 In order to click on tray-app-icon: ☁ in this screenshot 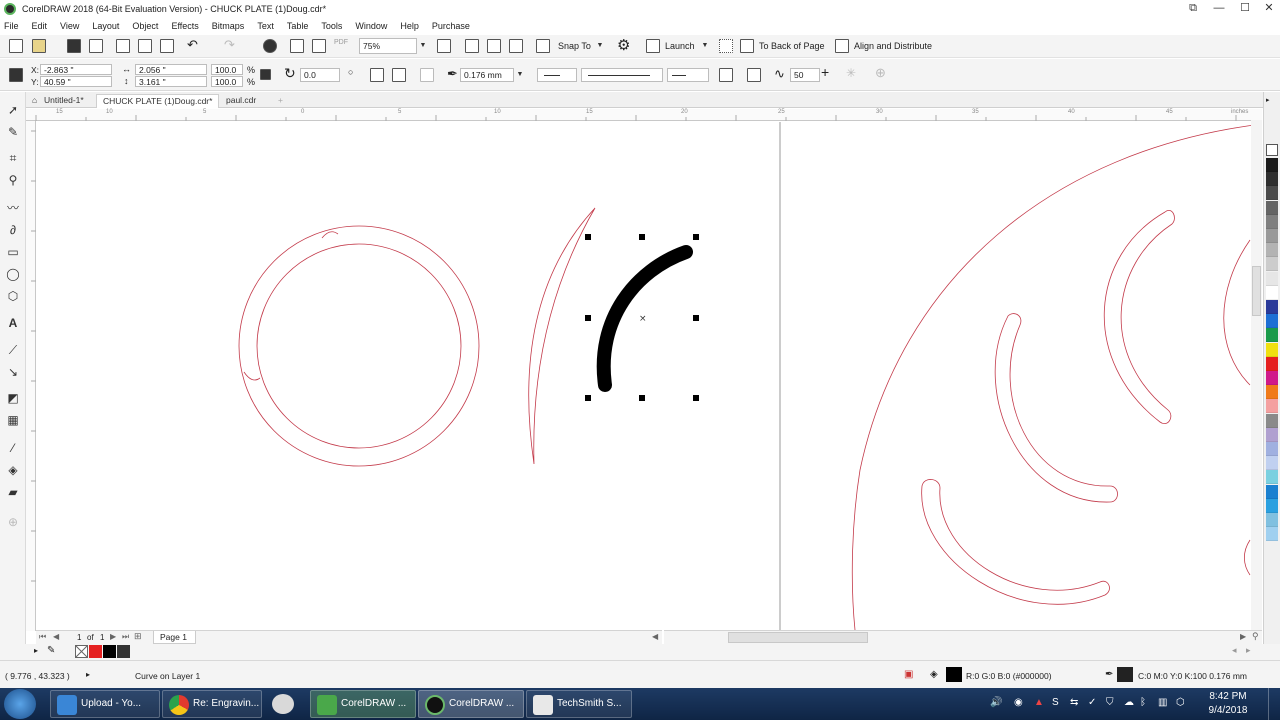, I will do `click(1129, 702)`.